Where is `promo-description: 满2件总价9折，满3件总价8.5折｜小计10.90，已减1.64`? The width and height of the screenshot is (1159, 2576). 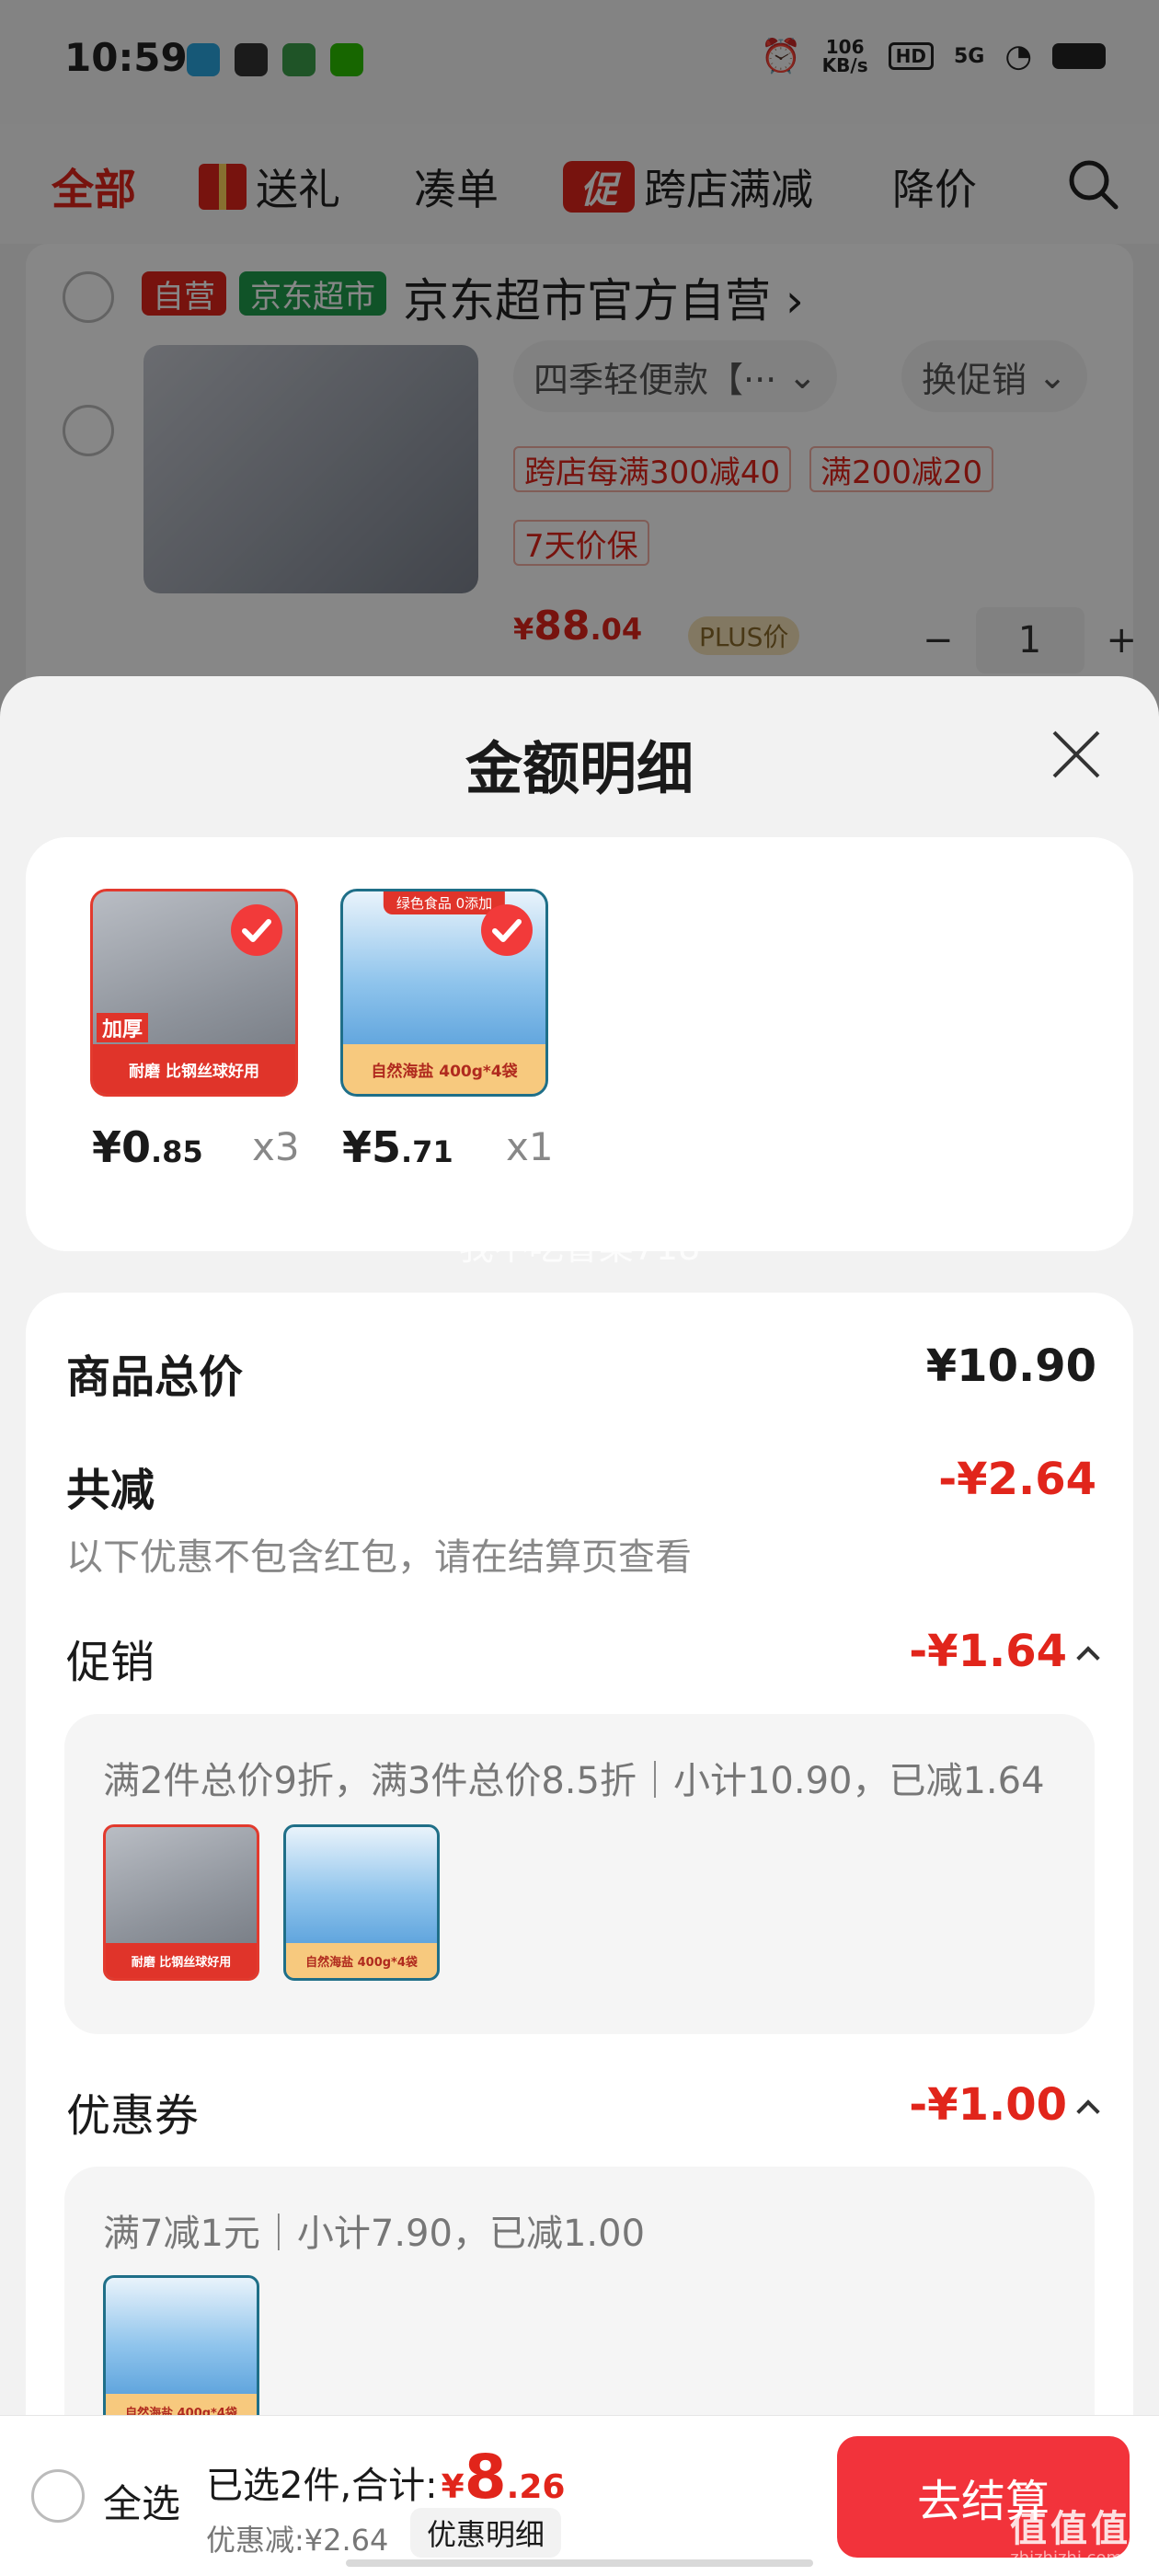 promo-description: 满2件总价9折，满3件总价8.5折｜小计10.90，已减1.64 is located at coordinates (574, 1781).